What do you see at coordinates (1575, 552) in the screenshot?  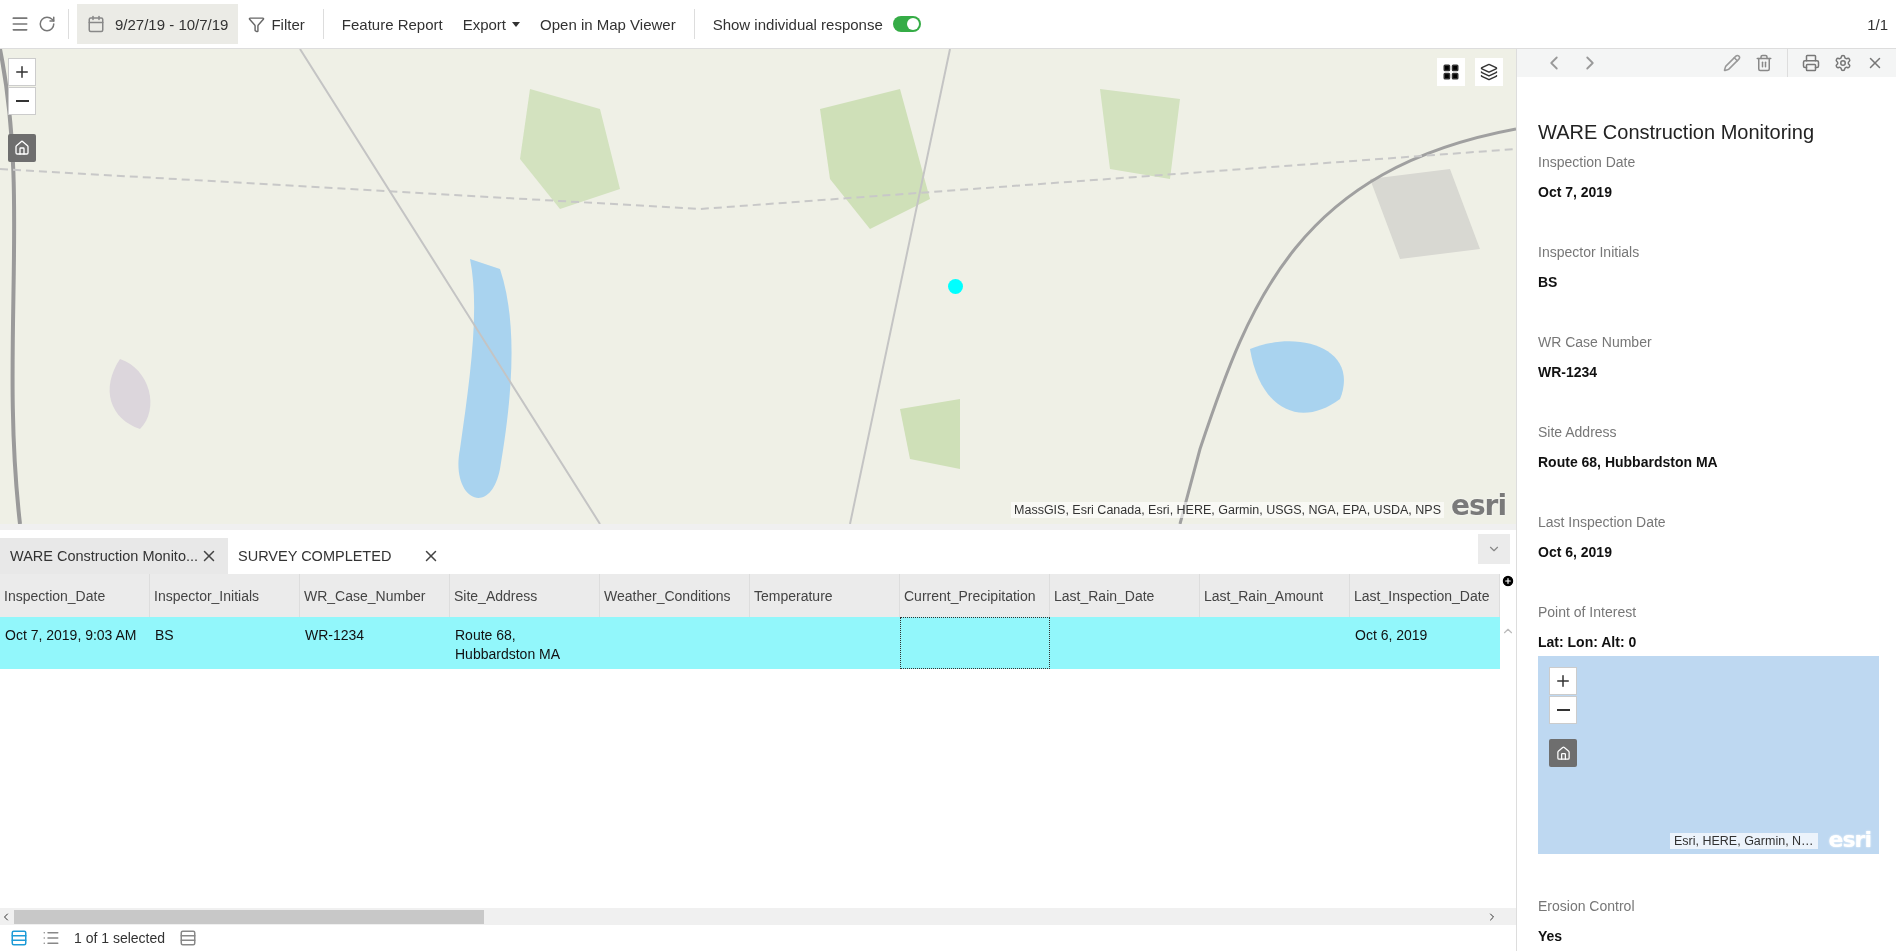 I see `field-value: Oct 6, 2019` at bounding box center [1575, 552].